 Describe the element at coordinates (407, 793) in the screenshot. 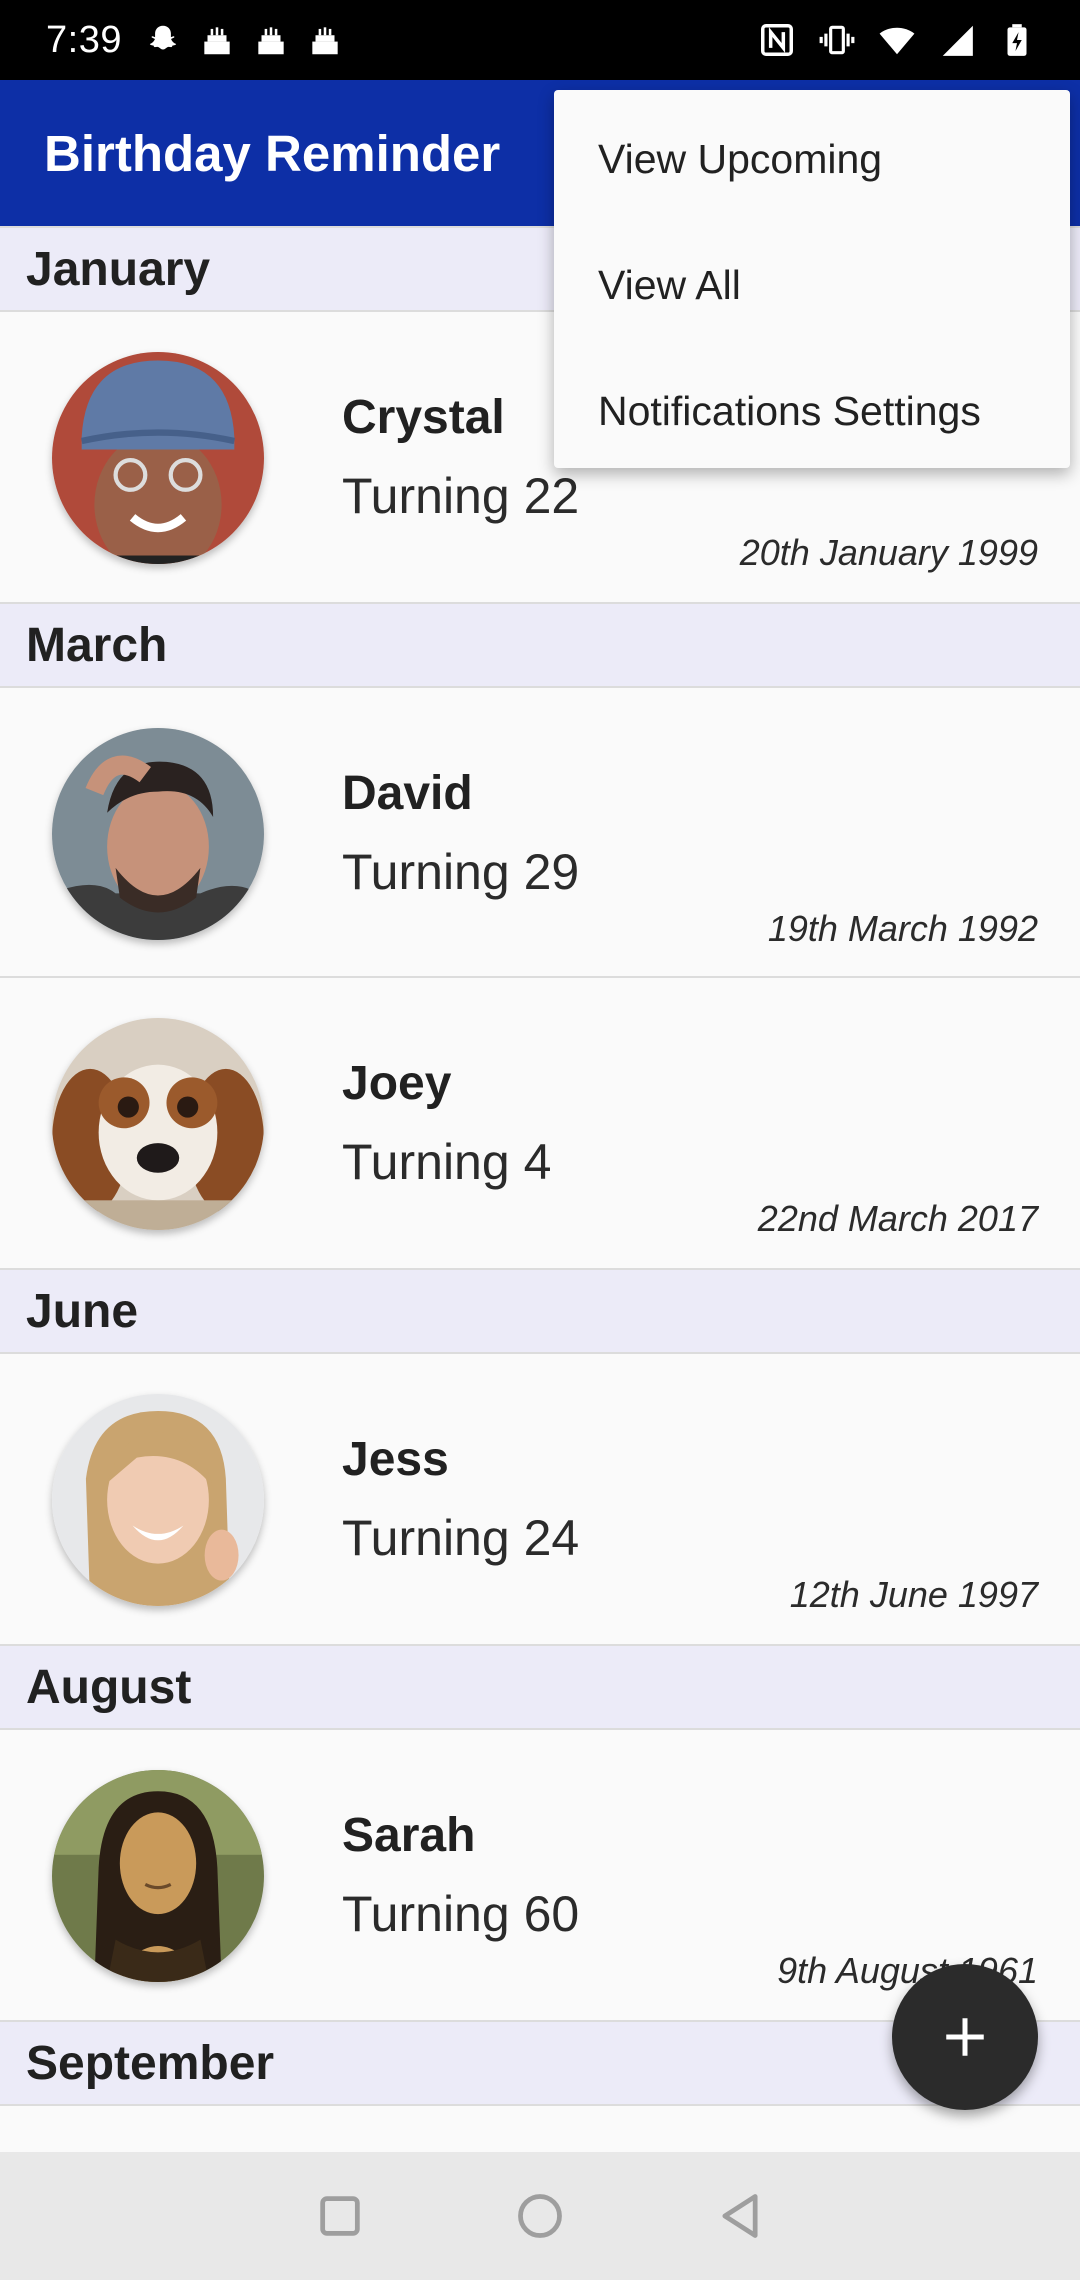

I see `person-name: David` at that location.